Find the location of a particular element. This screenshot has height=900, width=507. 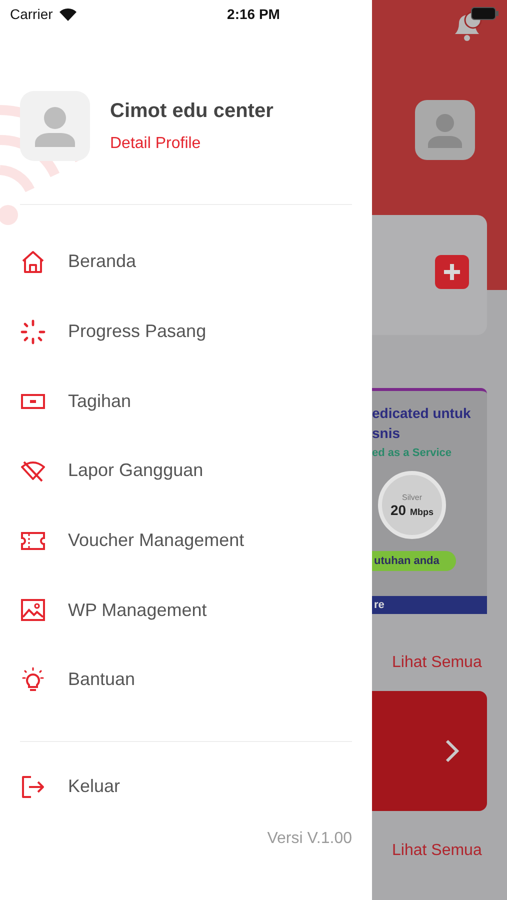

battery-icon is located at coordinates (485, 13).